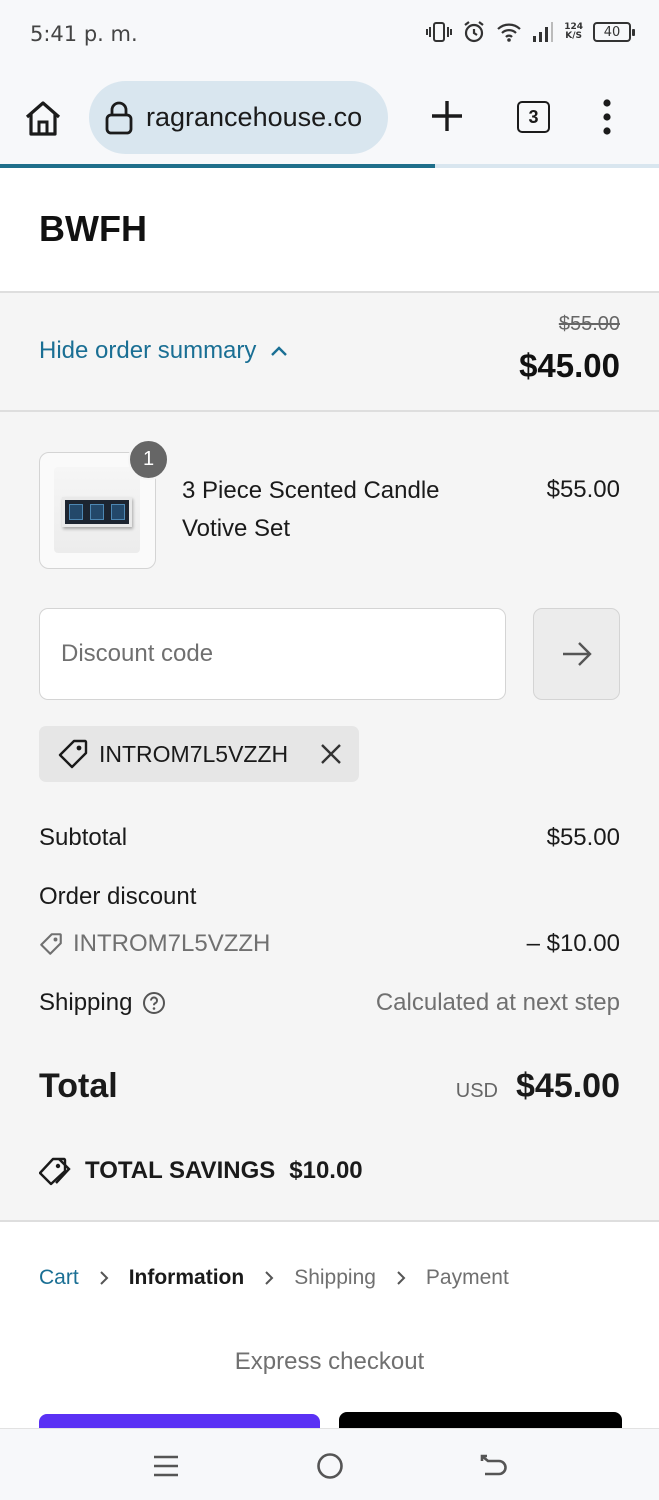 This screenshot has width=659, height=1500. Describe the element at coordinates (573, 36) in the screenshot. I see `speed-unit: K/S` at that location.